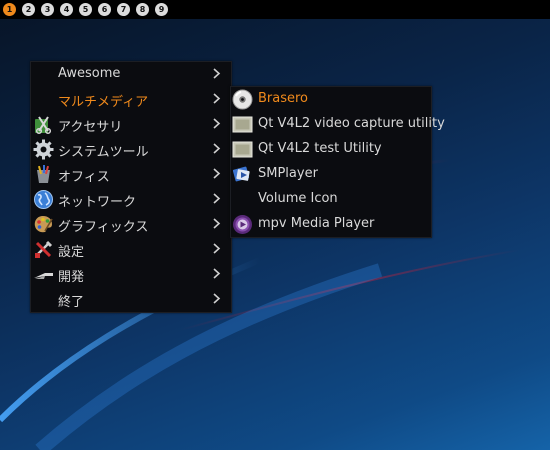  Describe the element at coordinates (131, 274) in the screenshot. I see `menu-item-development: 開発` at that location.